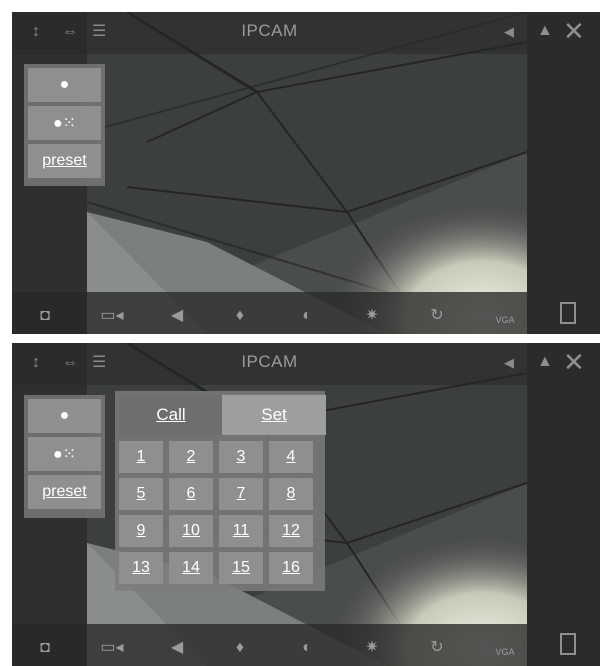 The height and width of the screenshot is (666, 600). Describe the element at coordinates (291, 531) in the screenshot. I see `preset-number-button: 12` at that location.